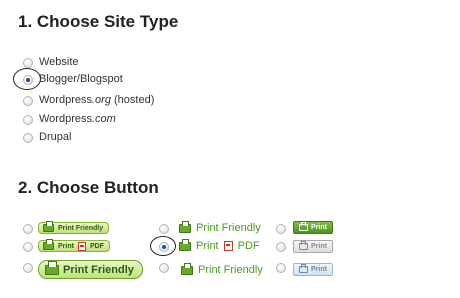  I want to click on print-friendly-small-button: Print Friendly, so click(74, 227).